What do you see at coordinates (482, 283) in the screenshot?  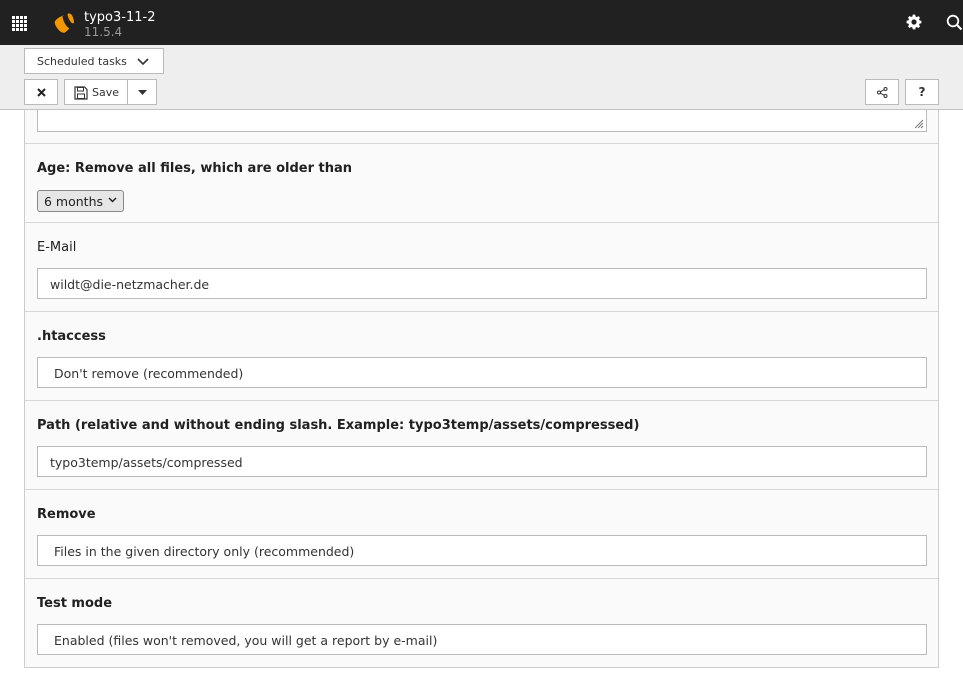 I see `email-field: wildt@die-netzmacher.de` at bounding box center [482, 283].